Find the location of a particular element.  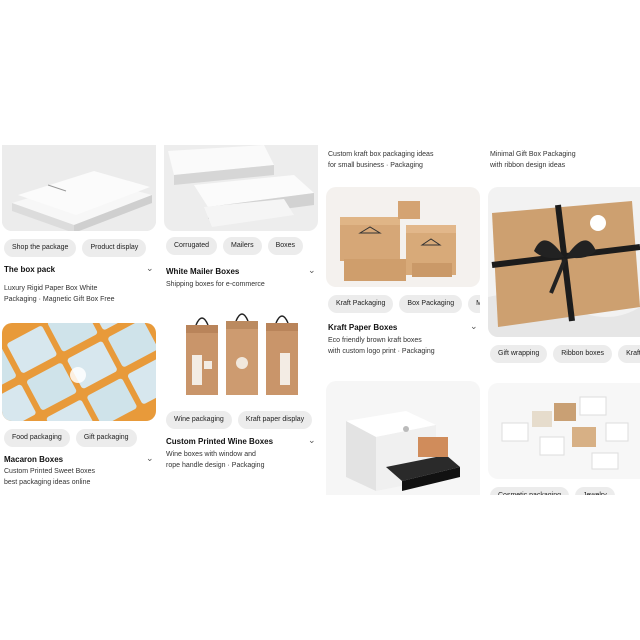

tag-chip: Shop the package is located at coordinates (40, 248).